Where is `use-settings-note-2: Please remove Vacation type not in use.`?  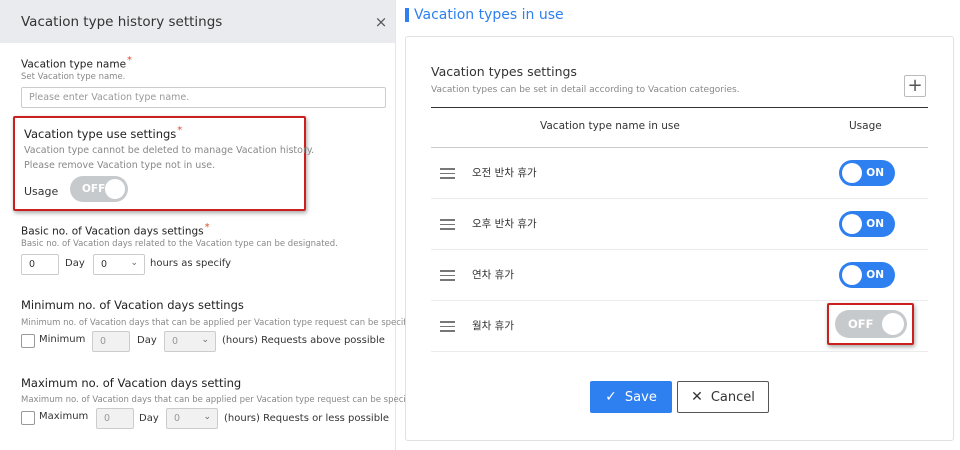 use-settings-note-2: Please remove Vacation type not in use. is located at coordinates (120, 165).